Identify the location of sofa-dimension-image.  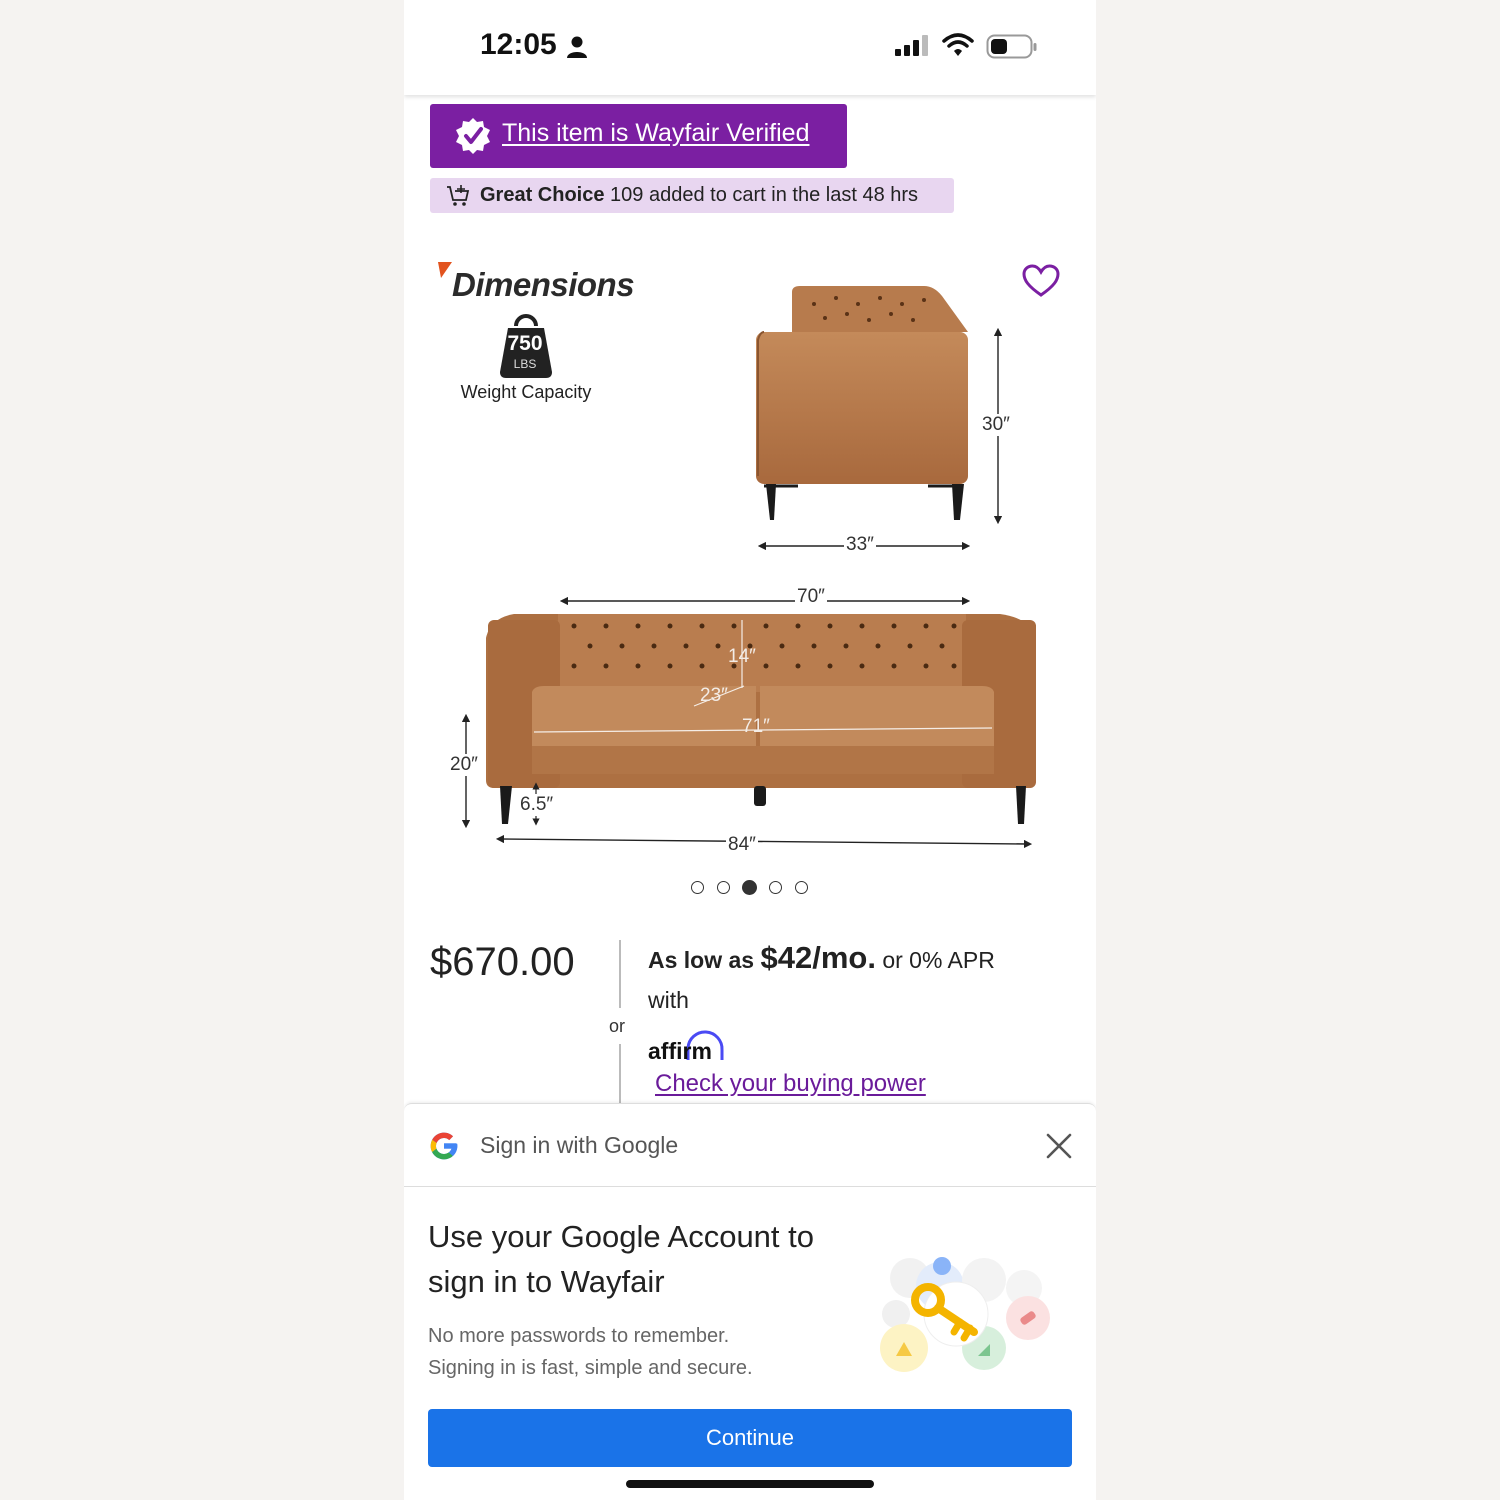
(748, 567).